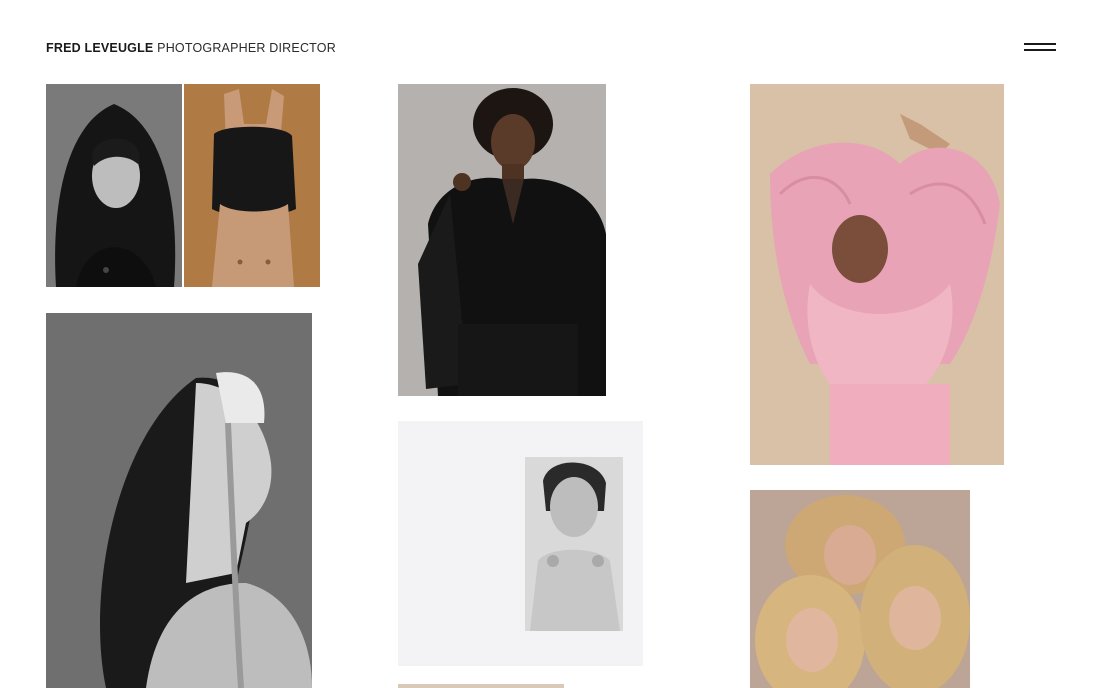 This screenshot has width=1100, height=688. Describe the element at coordinates (481, 686) in the screenshot. I see `photo-partial-photo-bottom` at that location.